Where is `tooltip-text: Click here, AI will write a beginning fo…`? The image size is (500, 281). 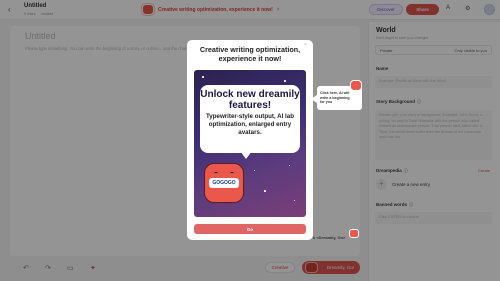
tooltip-text: Click here, AI will write a beginning fo… is located at coordinates (335, 97).